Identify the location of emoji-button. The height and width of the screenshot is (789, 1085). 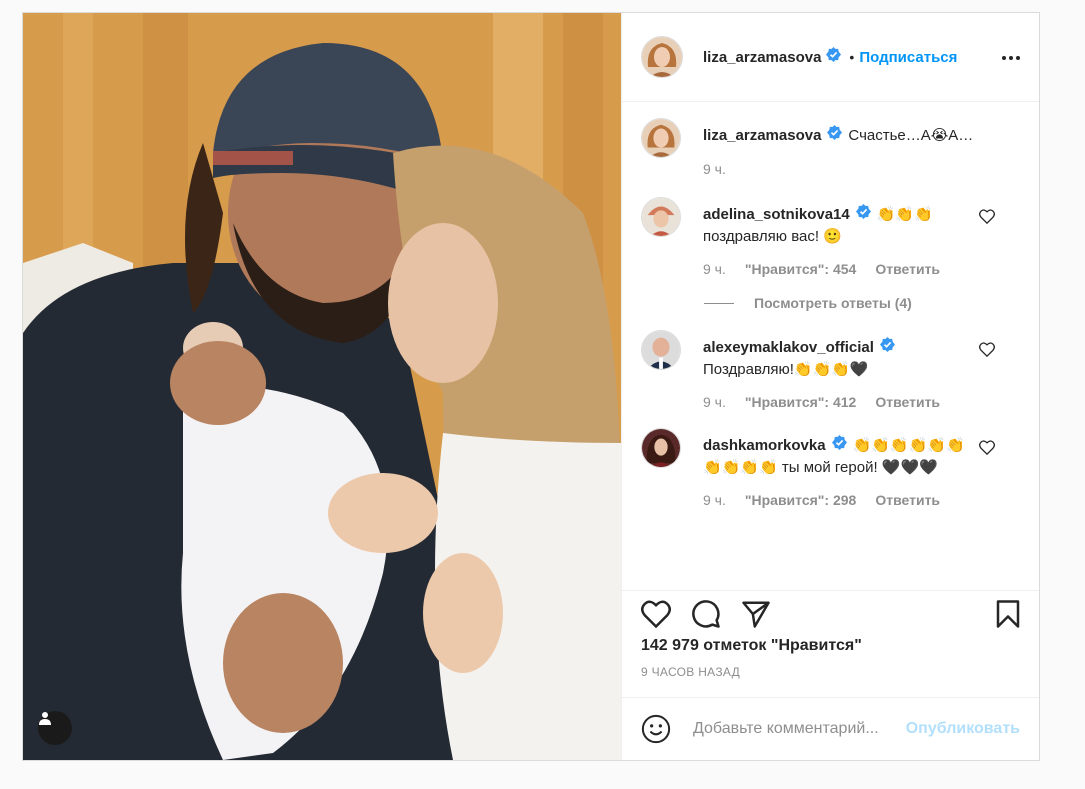
(656, 729).